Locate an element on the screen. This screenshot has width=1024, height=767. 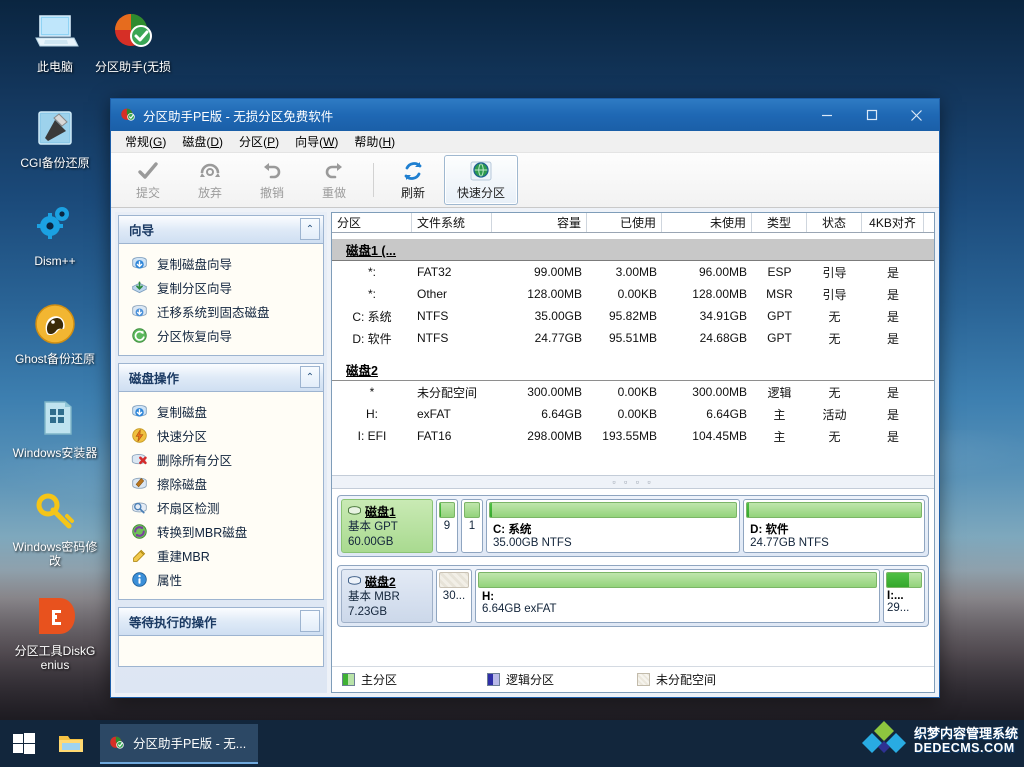
sidebar-item-migrate-os: 迁移系统到固态磁盘 is located at coordinates (221, 311).